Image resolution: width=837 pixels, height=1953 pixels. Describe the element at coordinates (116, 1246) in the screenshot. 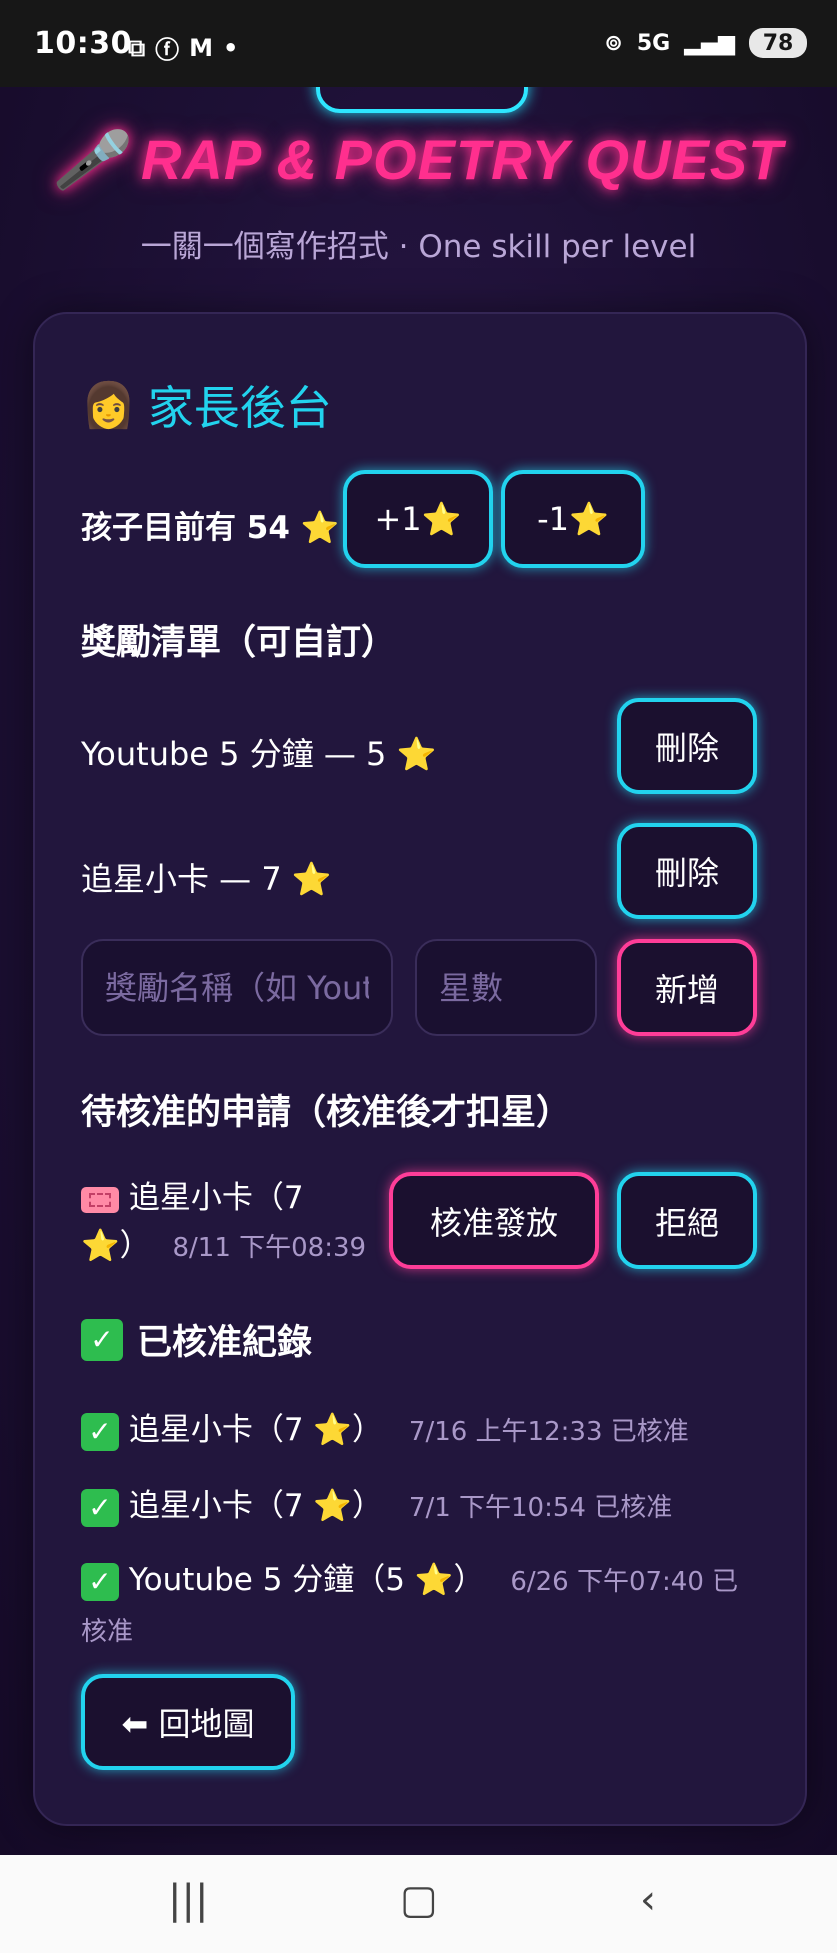

I see `pending-item-label-cont: ⭐）` at that location.